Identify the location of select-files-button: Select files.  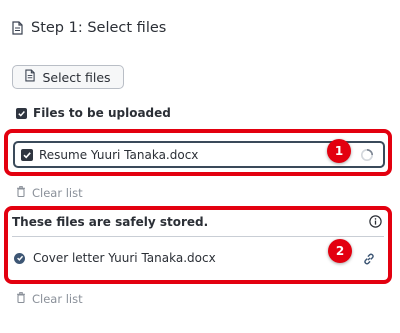
(68, 77).